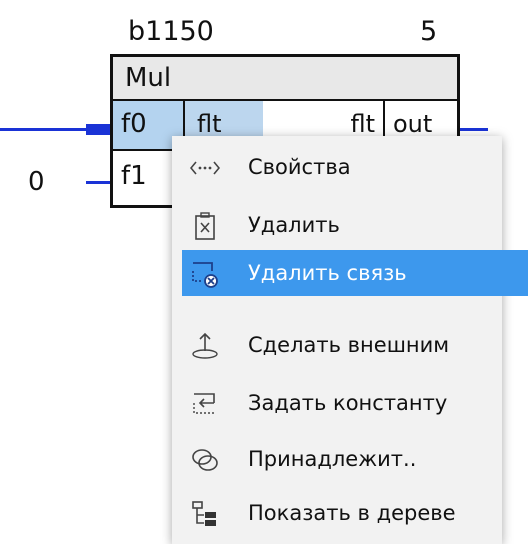  What do you see at coordinates (205, 514) in the screenshot?
I see `show-in-tree-icon` at bounding box center [205, 514].